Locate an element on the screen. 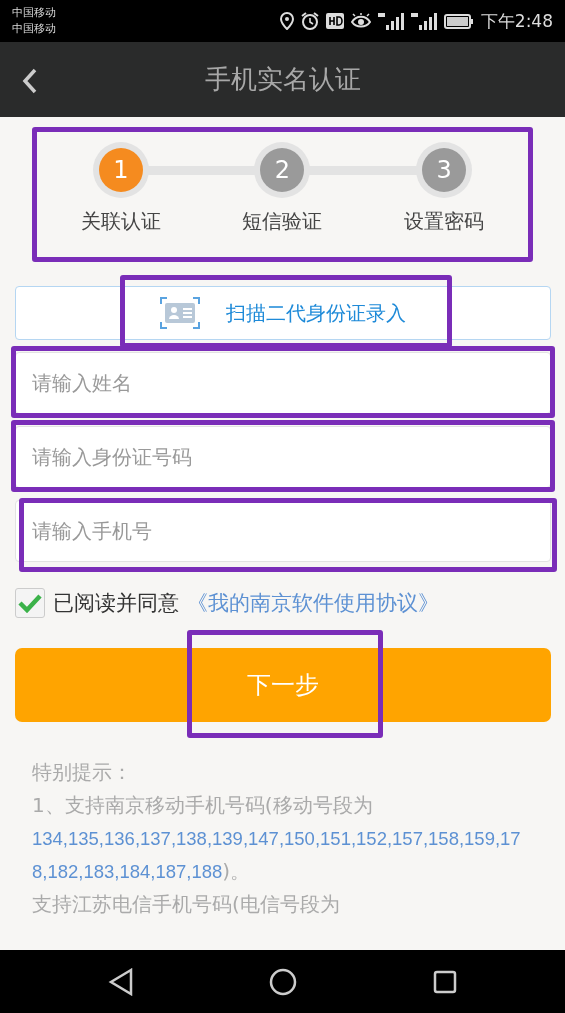  step-label: 关联认证 is located at coordinates (120, 221).